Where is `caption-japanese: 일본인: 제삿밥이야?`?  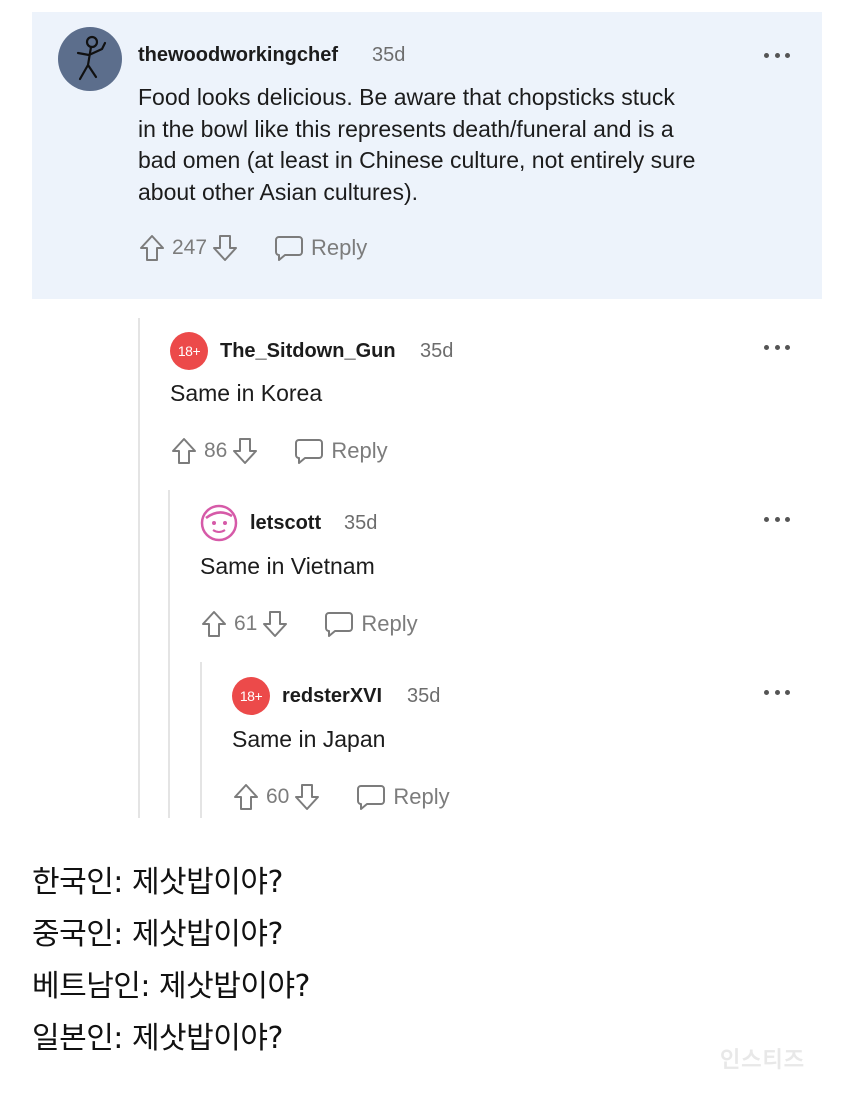
caption-japanese: 일본인: 제삿밥이야? is located at coordinates (157, 1038).